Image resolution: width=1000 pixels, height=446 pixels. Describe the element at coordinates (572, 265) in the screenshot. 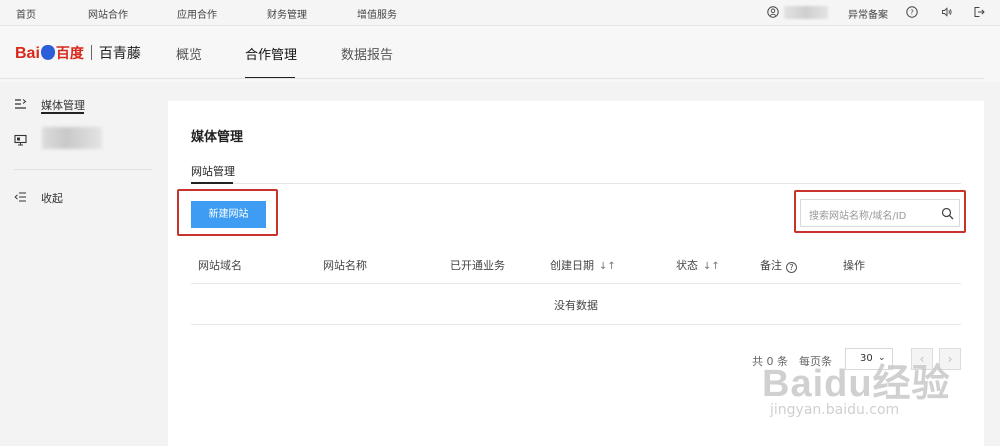

I see `column-label: 创建日期` at that location.